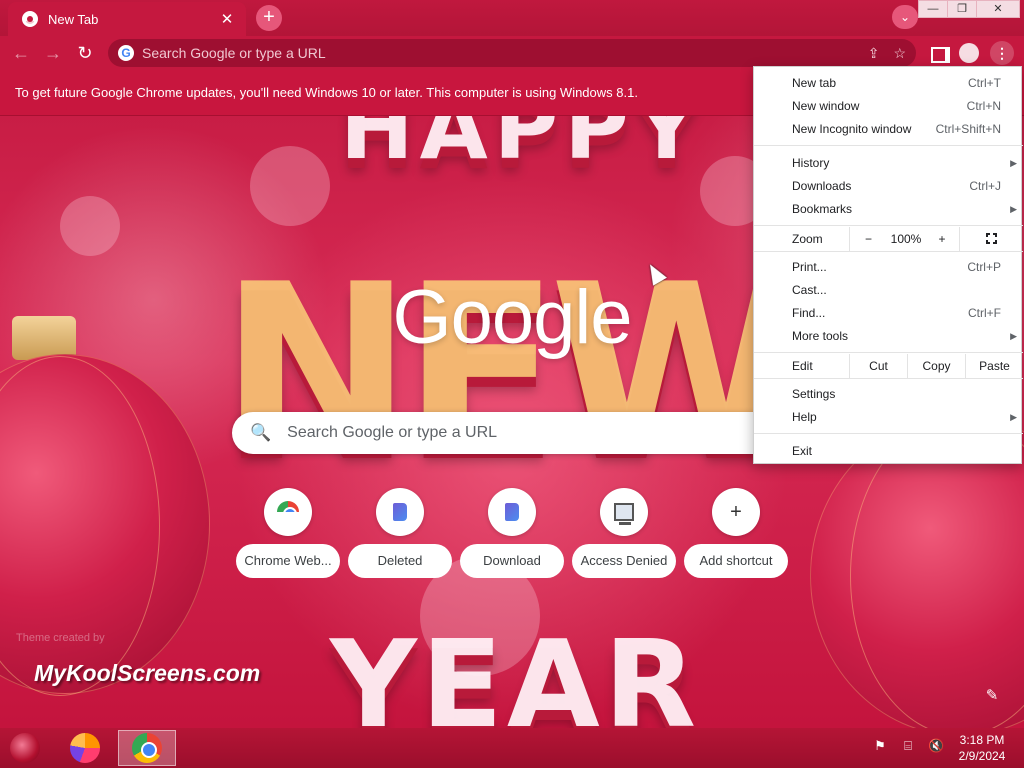 The height and width of the screenshot is (768, 1024). What do you see at coordinates (400, 534) in the screenshot?
I see `shortcut-deleted: Deleted` at bounding box center [400, 534].